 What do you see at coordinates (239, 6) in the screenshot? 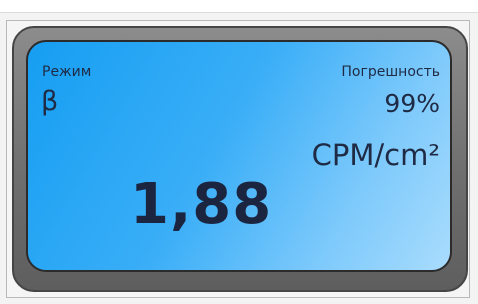
I see `top-strip` at bounding box center [239, 6].